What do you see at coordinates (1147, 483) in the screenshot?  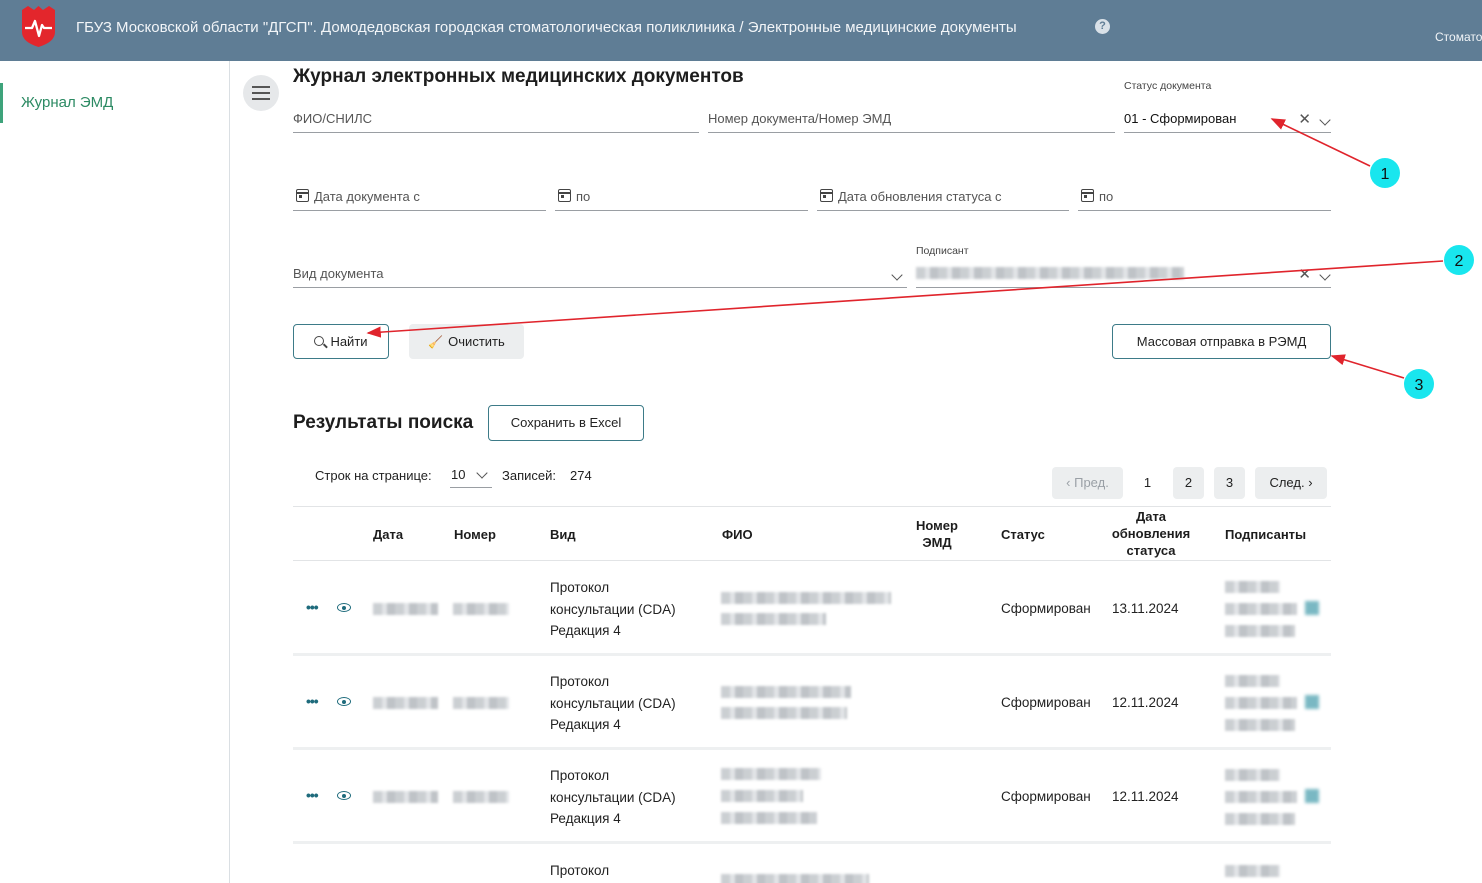 I see `page-1-button: 1` at bounding box center [1147, 483].